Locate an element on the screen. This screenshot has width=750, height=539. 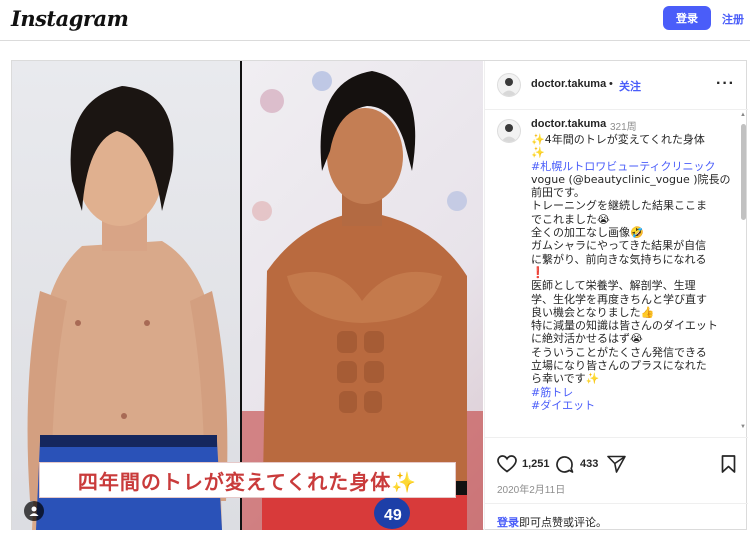
user-tag-icon is located at coordinates (34, 511).